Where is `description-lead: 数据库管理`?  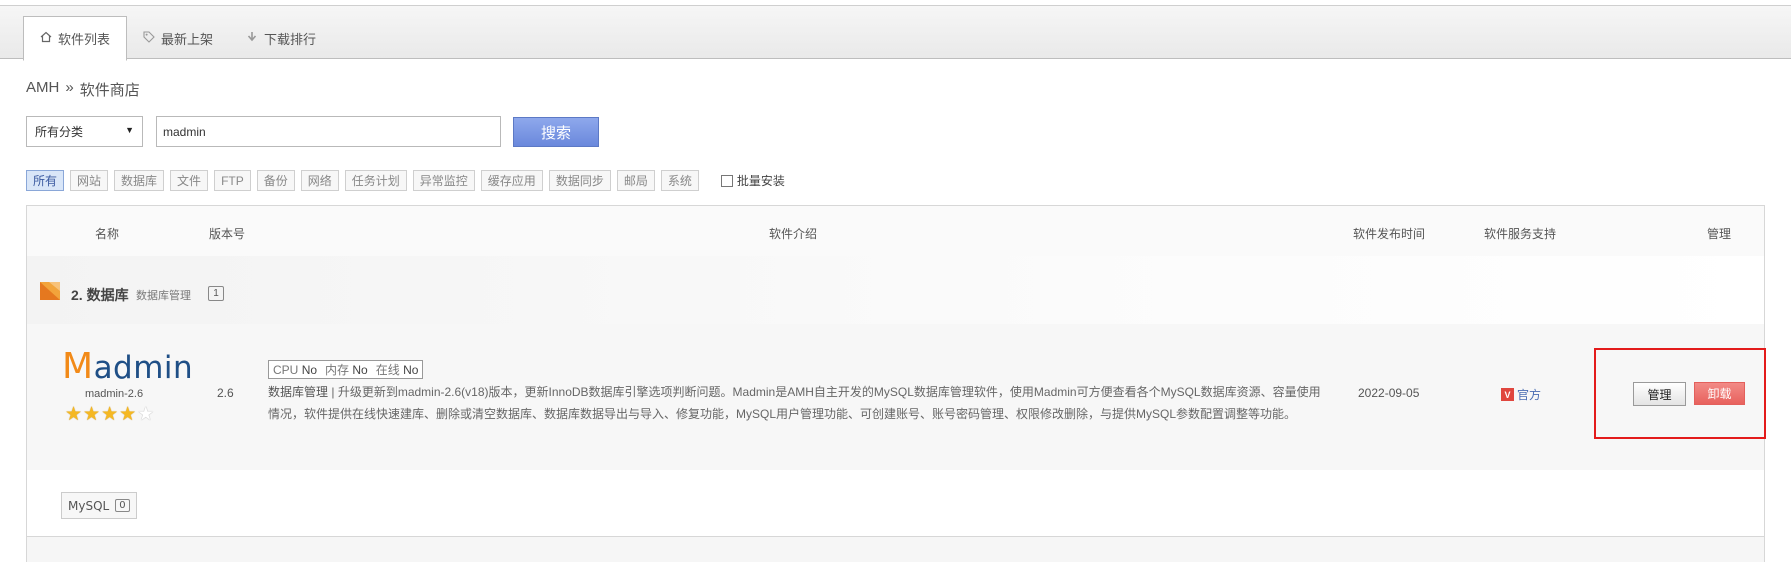 description-lead: 数据库管理 is located at coordinates (298, 392).